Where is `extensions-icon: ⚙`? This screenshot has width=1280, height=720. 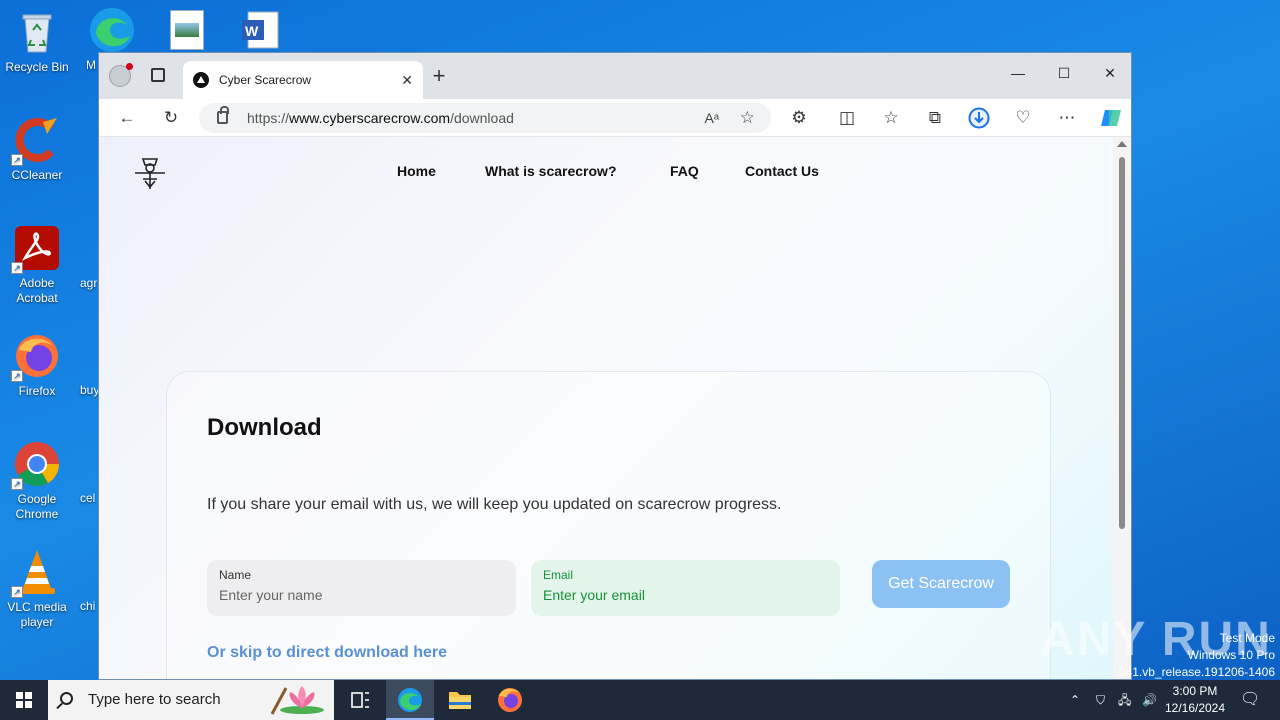
extensions-icon: ⚙ is located at coordinates (799, 118).